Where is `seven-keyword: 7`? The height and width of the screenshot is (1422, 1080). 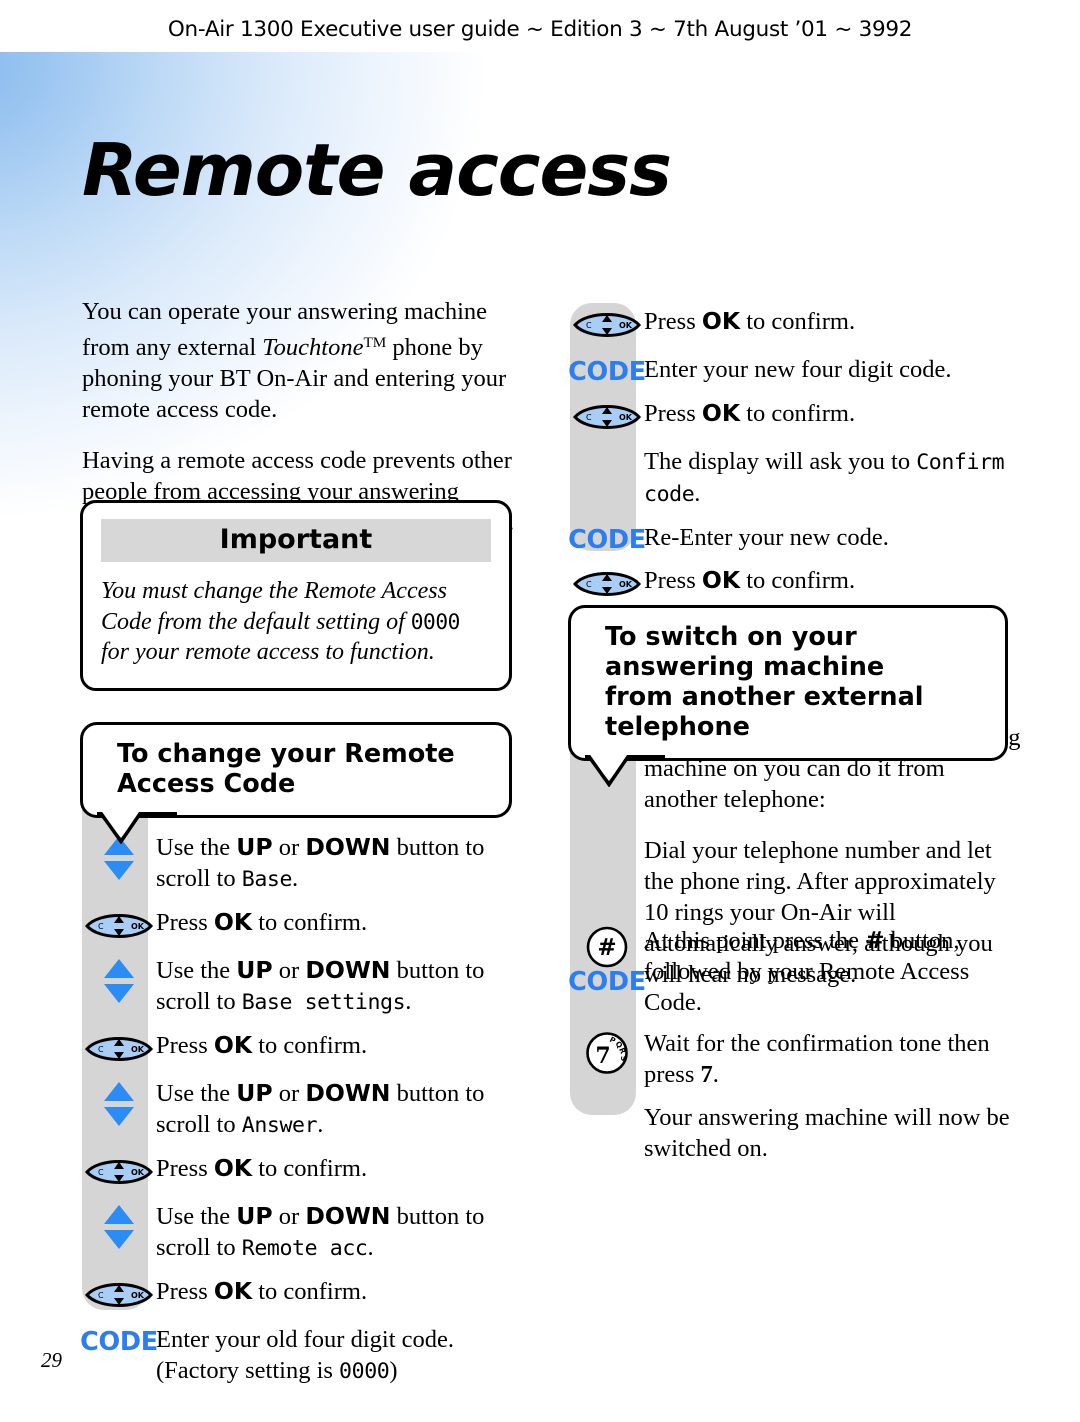 seven-keyword: 7 is located at coordinates (706, 1074).